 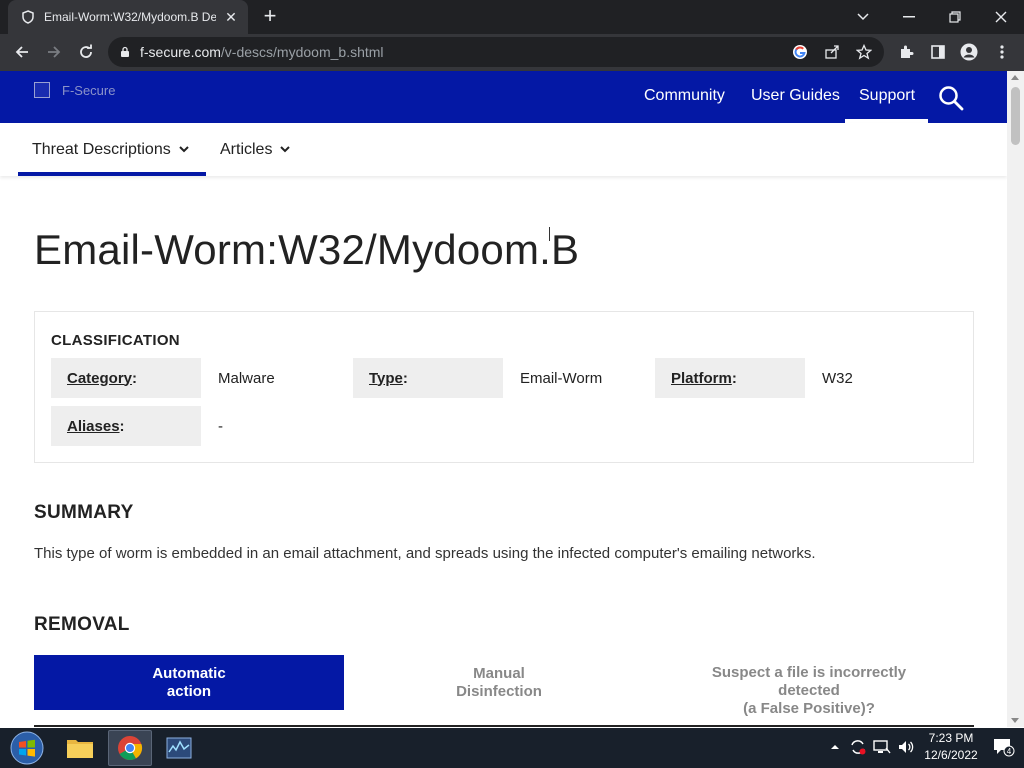 I want to click on logo-alt-text: F-Secure, so click(x=89, y=90).